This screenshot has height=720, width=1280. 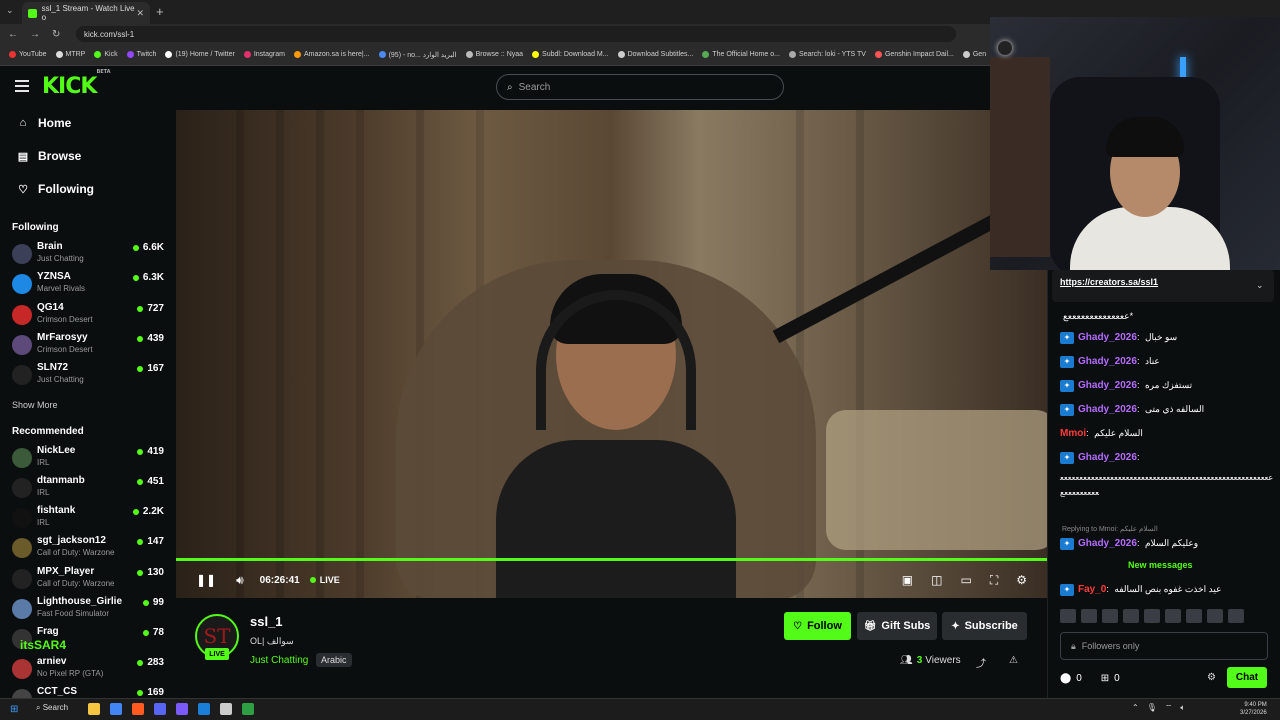 What do you see at coordinates (1067, 457) in the screenshot?
I see `badge-icon: ✦` at bounding box center [1067, 457].